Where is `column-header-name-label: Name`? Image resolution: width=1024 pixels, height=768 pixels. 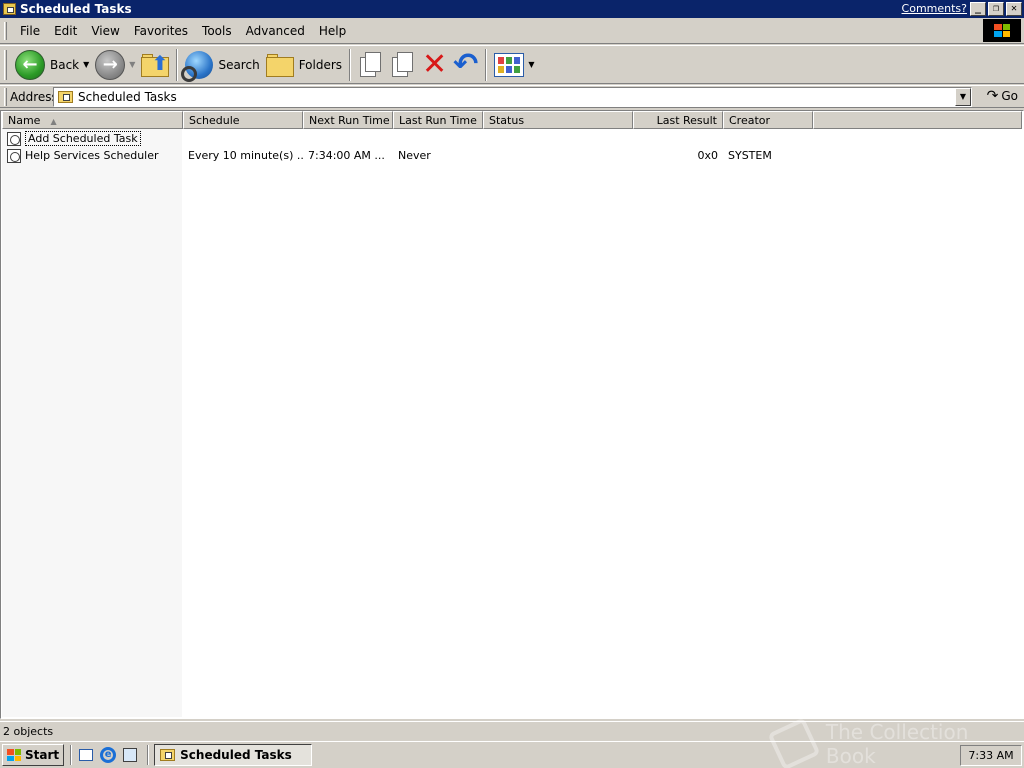 column-header-name-label: Name is located at coordinates (24, 120).